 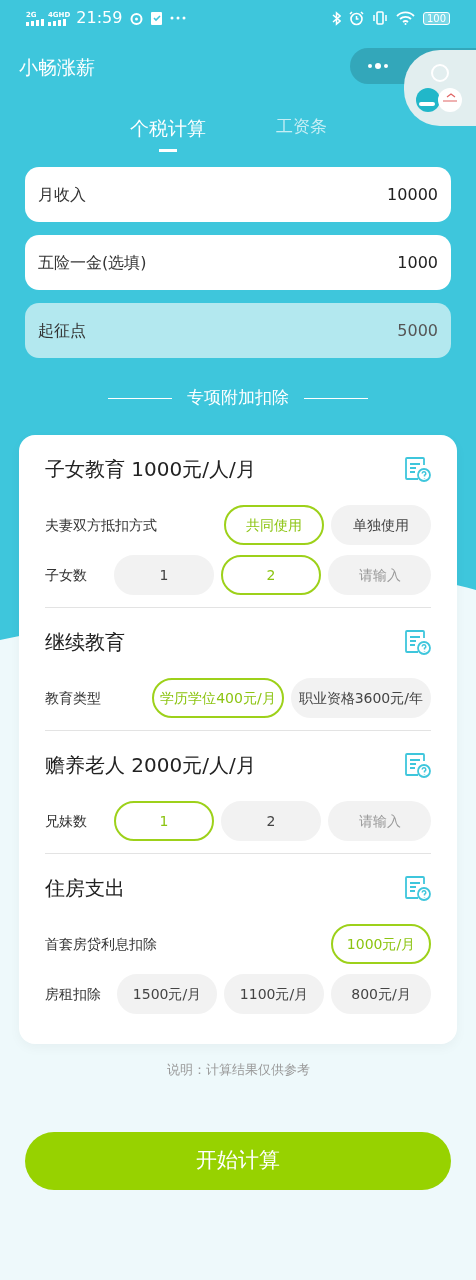 What do you see at coordinates (85, 642) in the screenshot?
I see `section-title: 继续教育` at bounding box center [85, 642].